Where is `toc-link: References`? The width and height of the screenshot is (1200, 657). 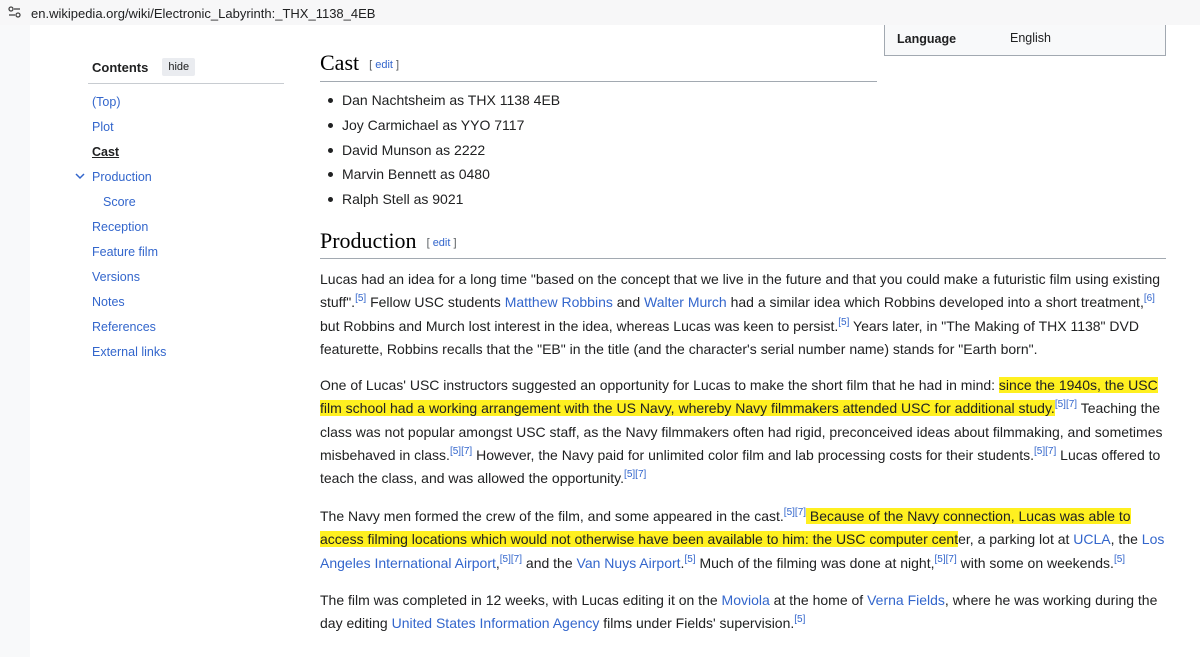 toc-link: References is located at coordinates (124, 327).